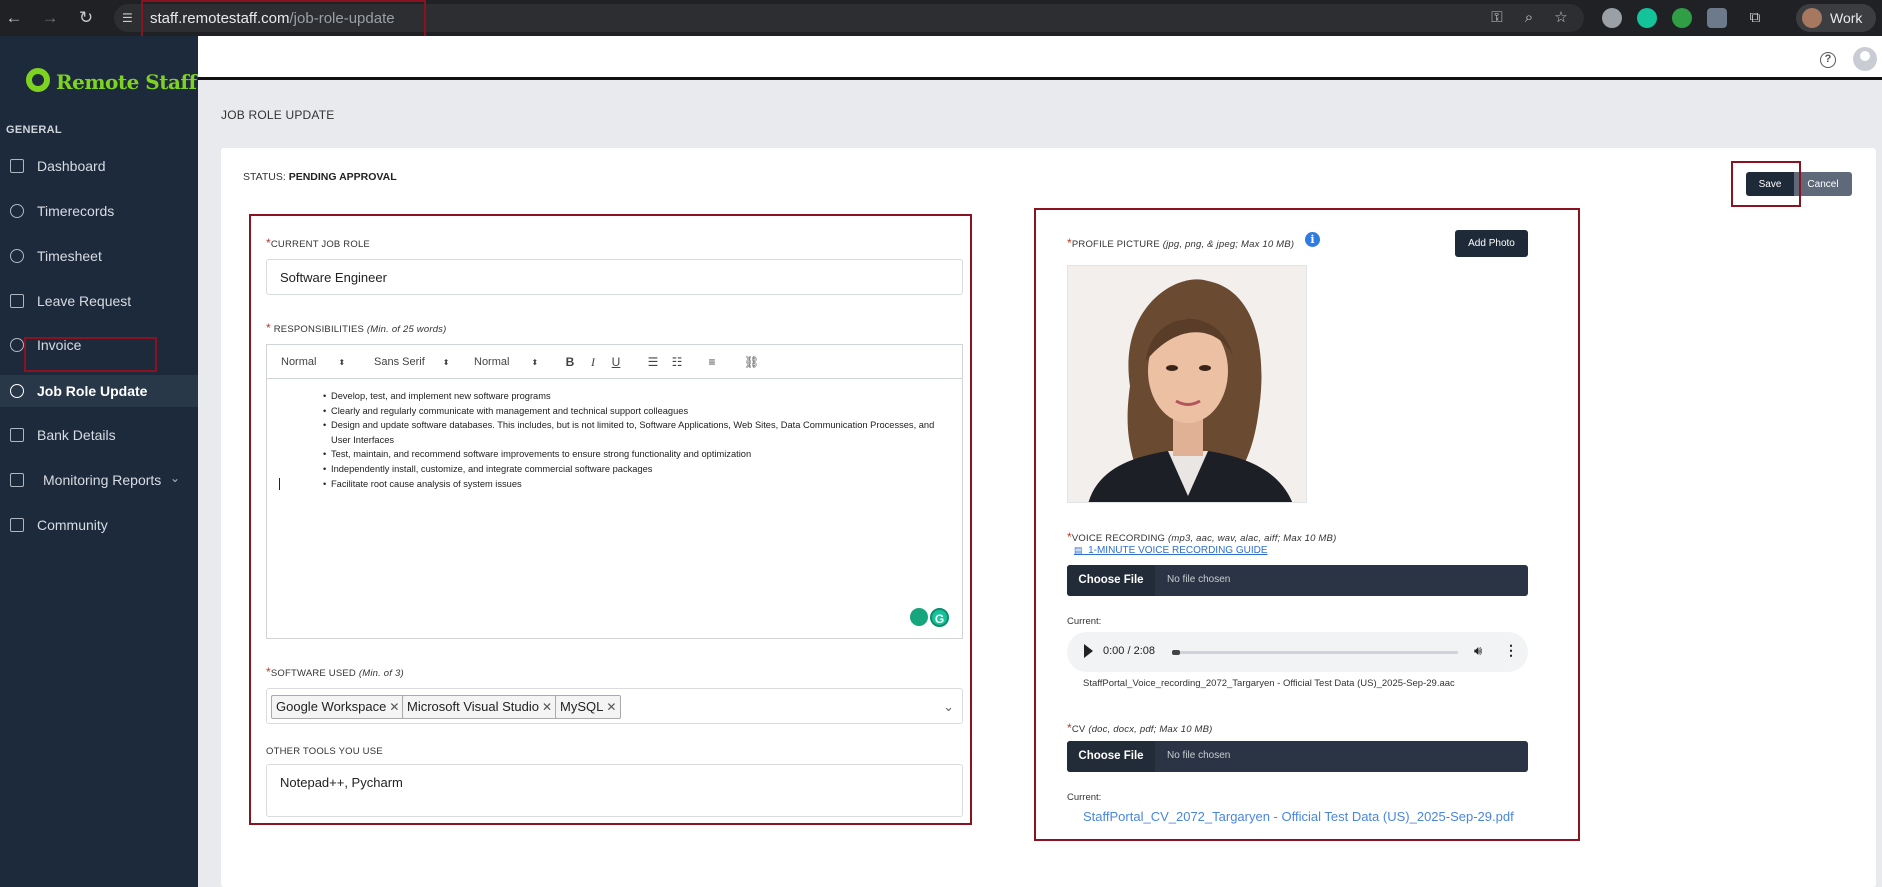 This screenshot has width=1882, height=887. What do you see at coordinates (506, 362) in the screenshot?
I see `size-select: Normal ⬍` at bounding box center [506, 362].